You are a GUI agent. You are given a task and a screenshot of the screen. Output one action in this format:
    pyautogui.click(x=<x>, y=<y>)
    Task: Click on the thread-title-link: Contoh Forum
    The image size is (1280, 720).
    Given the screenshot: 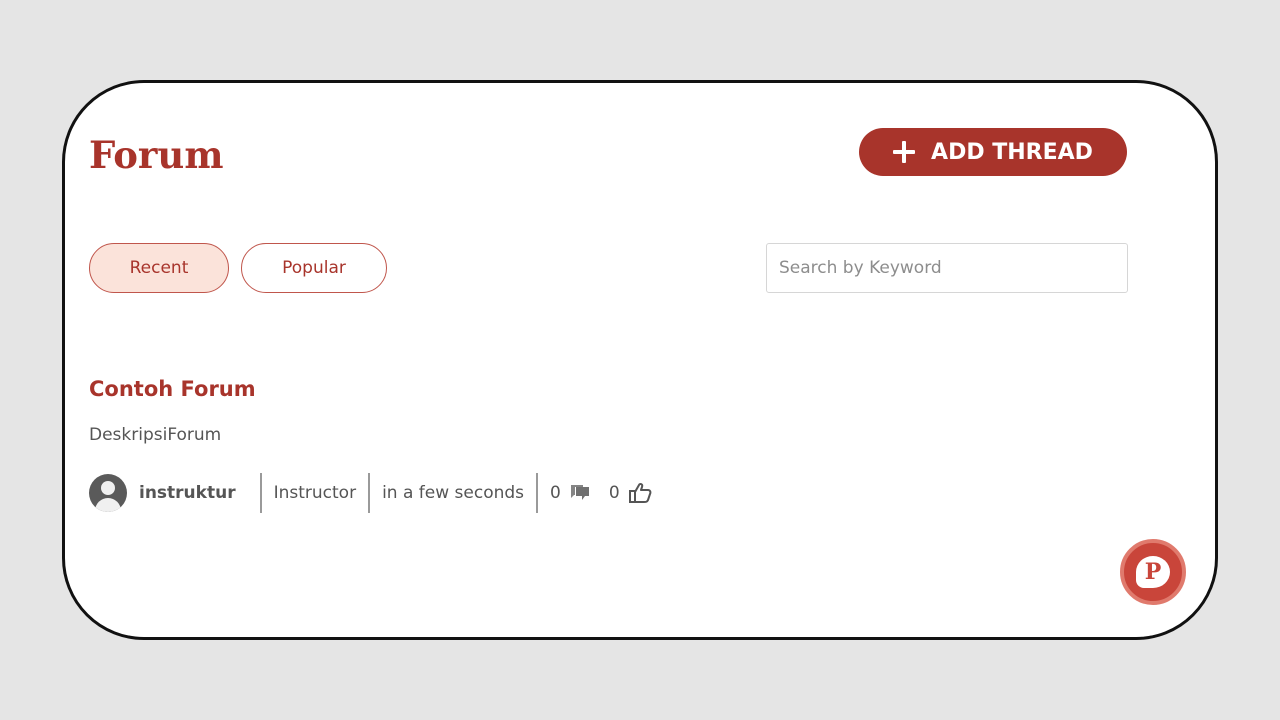 What is the action you would take?
    pyautogui.click(x=172, y=389)
    